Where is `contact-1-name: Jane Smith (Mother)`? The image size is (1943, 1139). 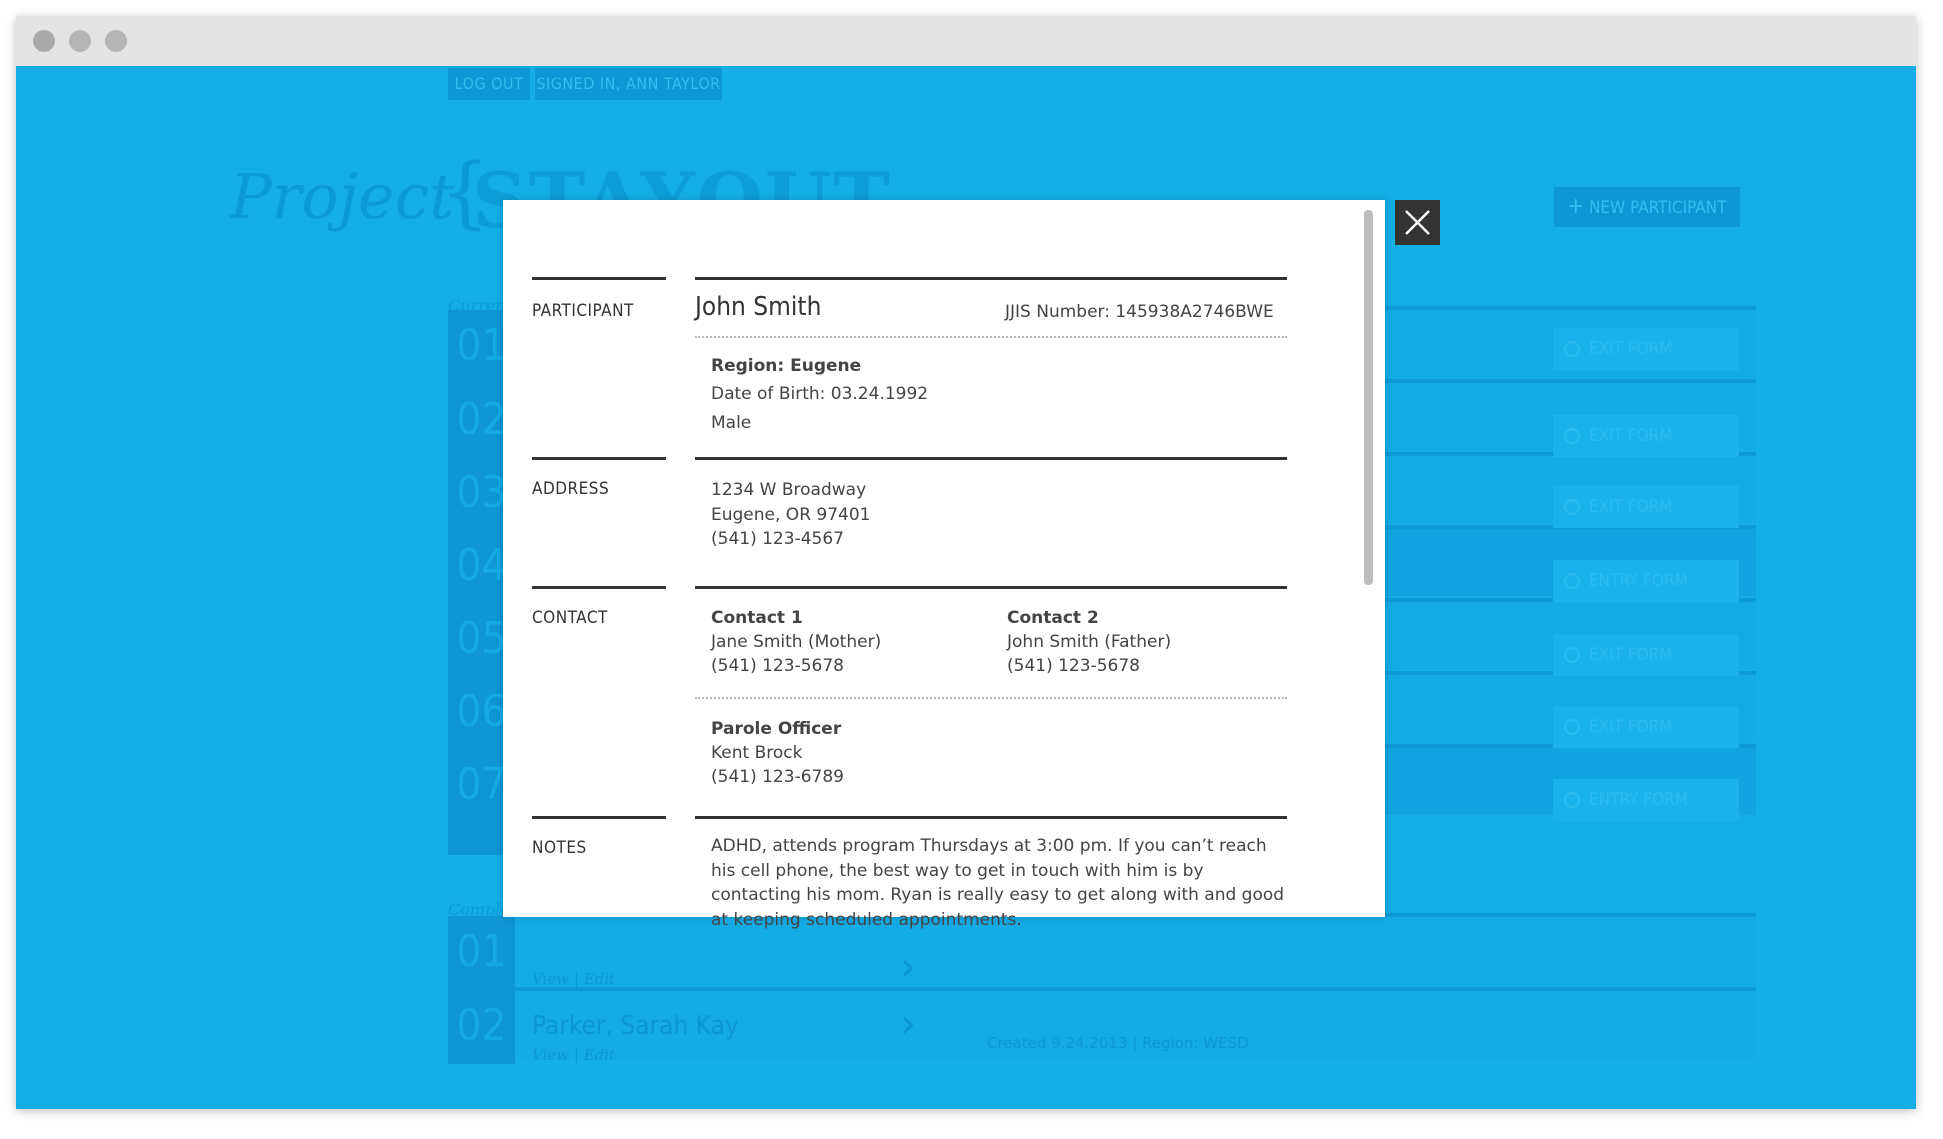 contact-1-name: Jane Smith (Mother) is located at coordinates (796, 642).